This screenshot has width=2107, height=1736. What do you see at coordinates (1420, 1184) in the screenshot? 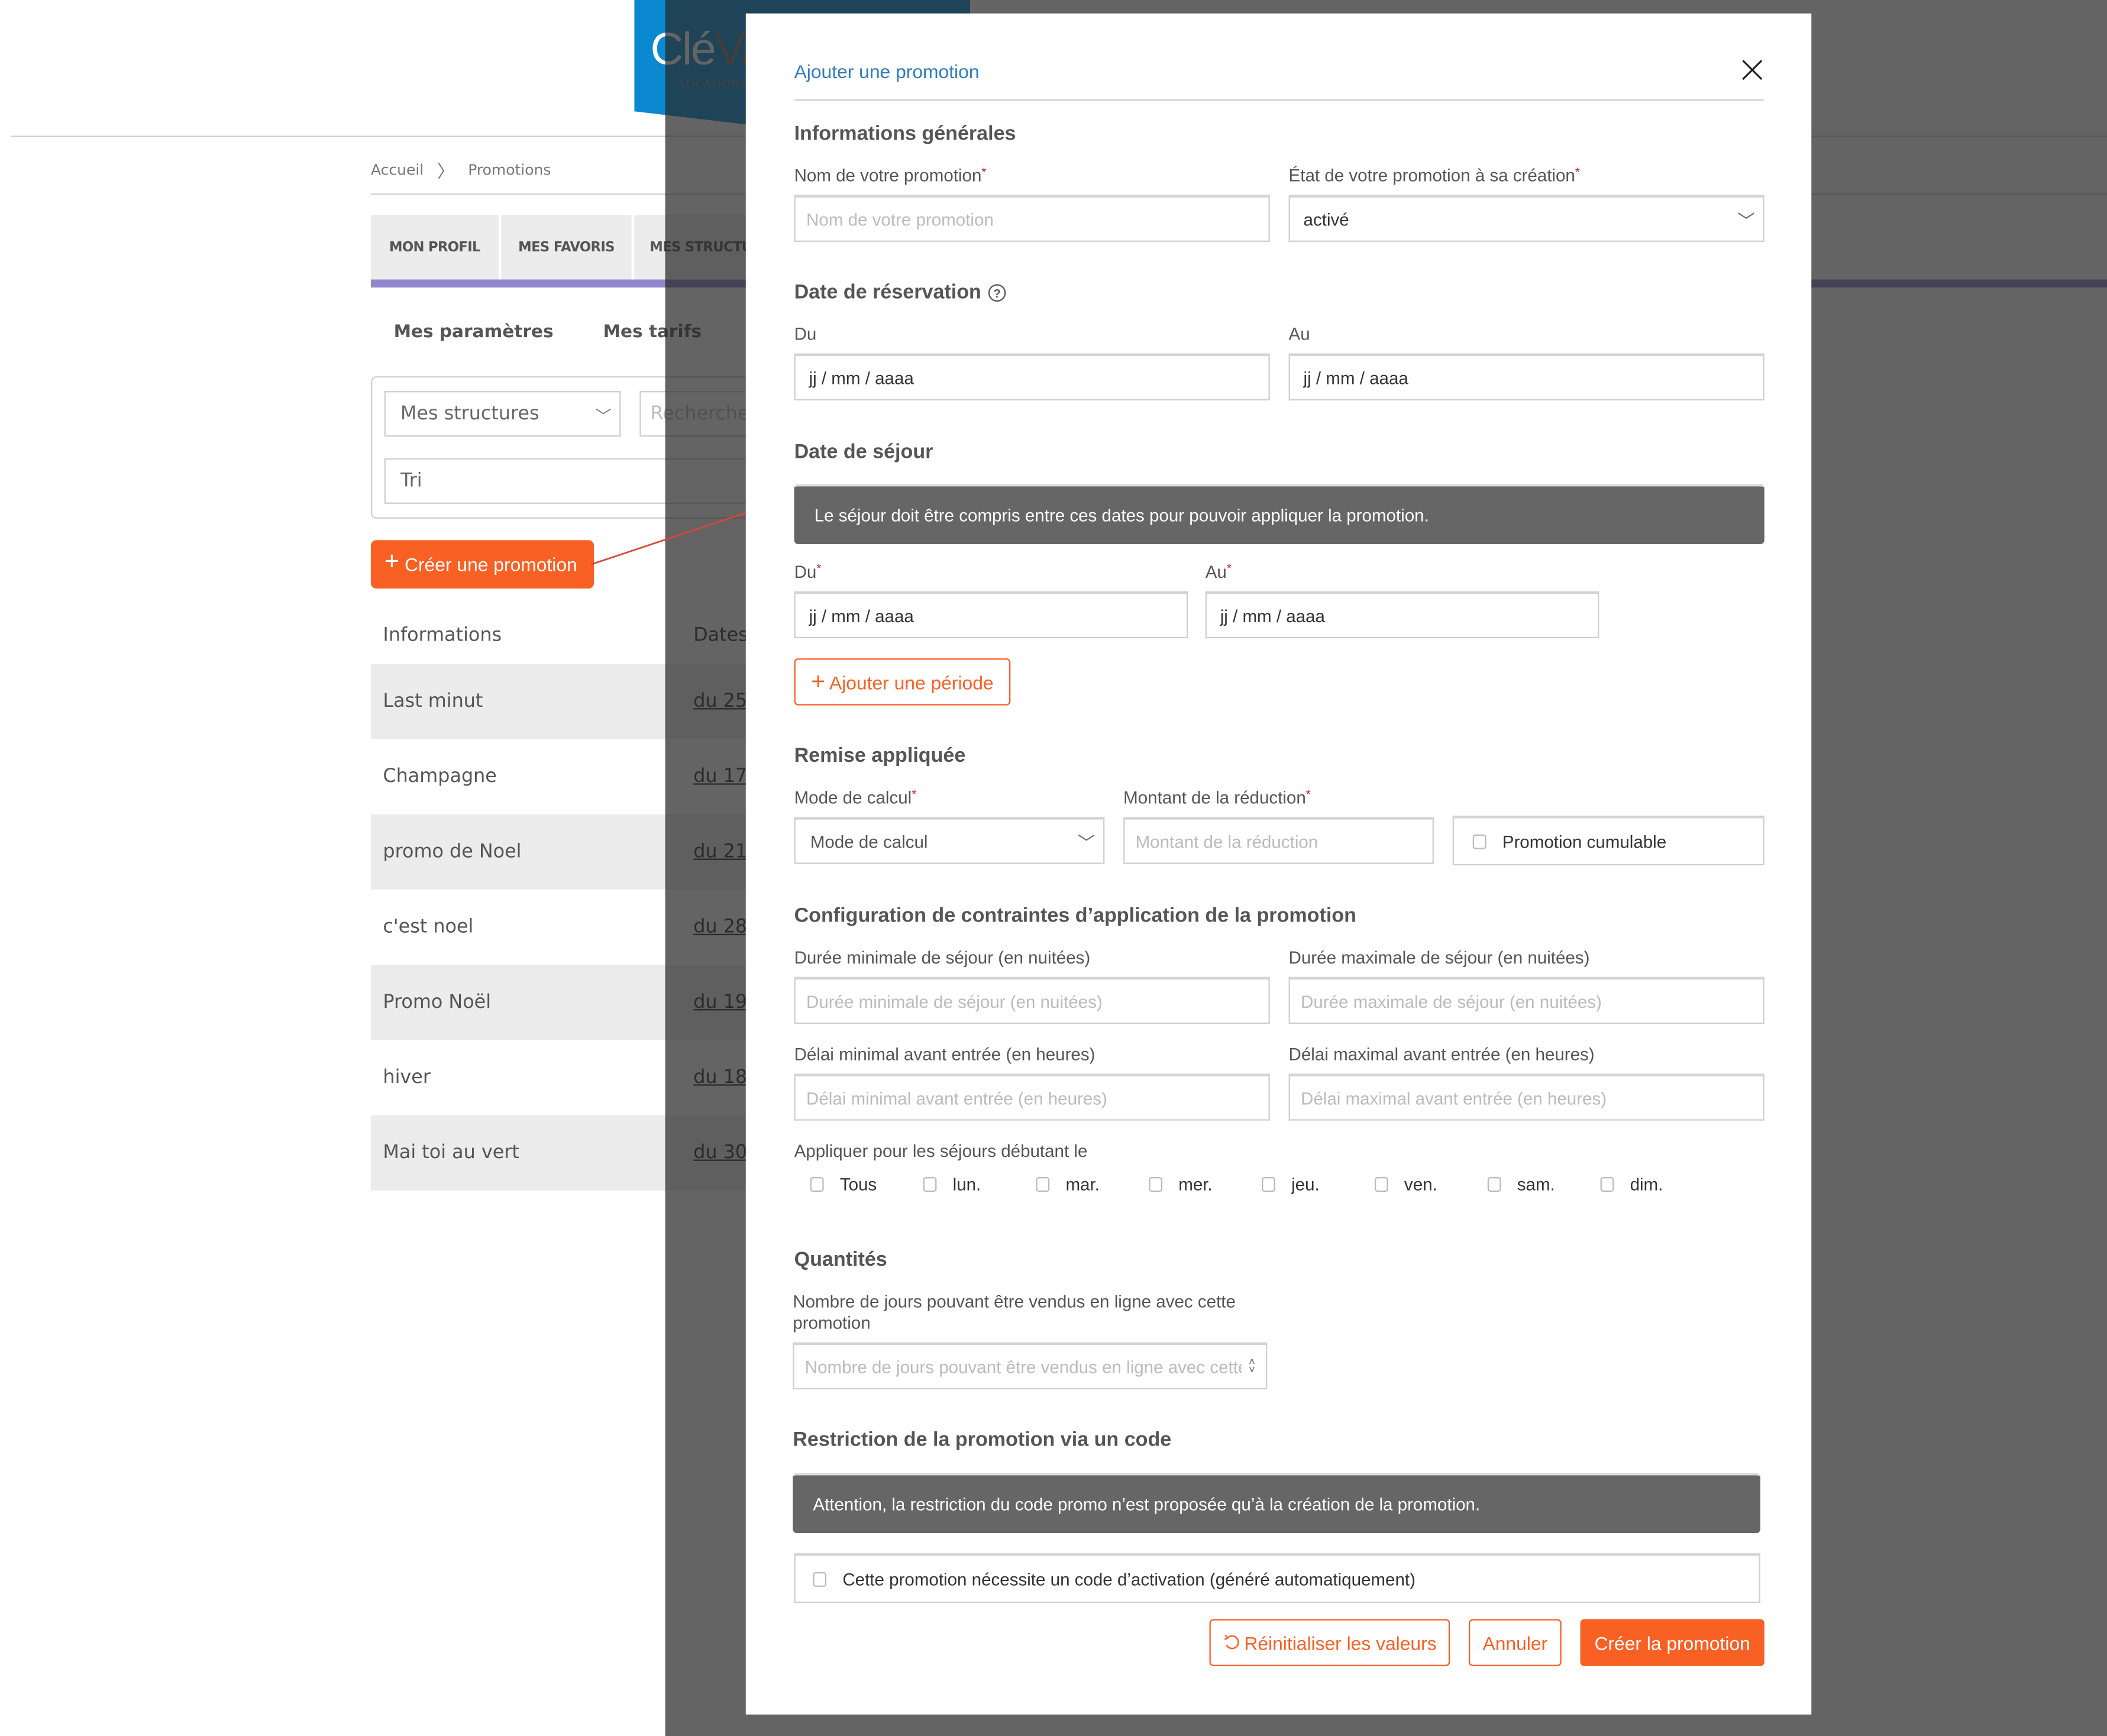
I see `weekday-label: ven.` at bounding box center [1420, 1184].